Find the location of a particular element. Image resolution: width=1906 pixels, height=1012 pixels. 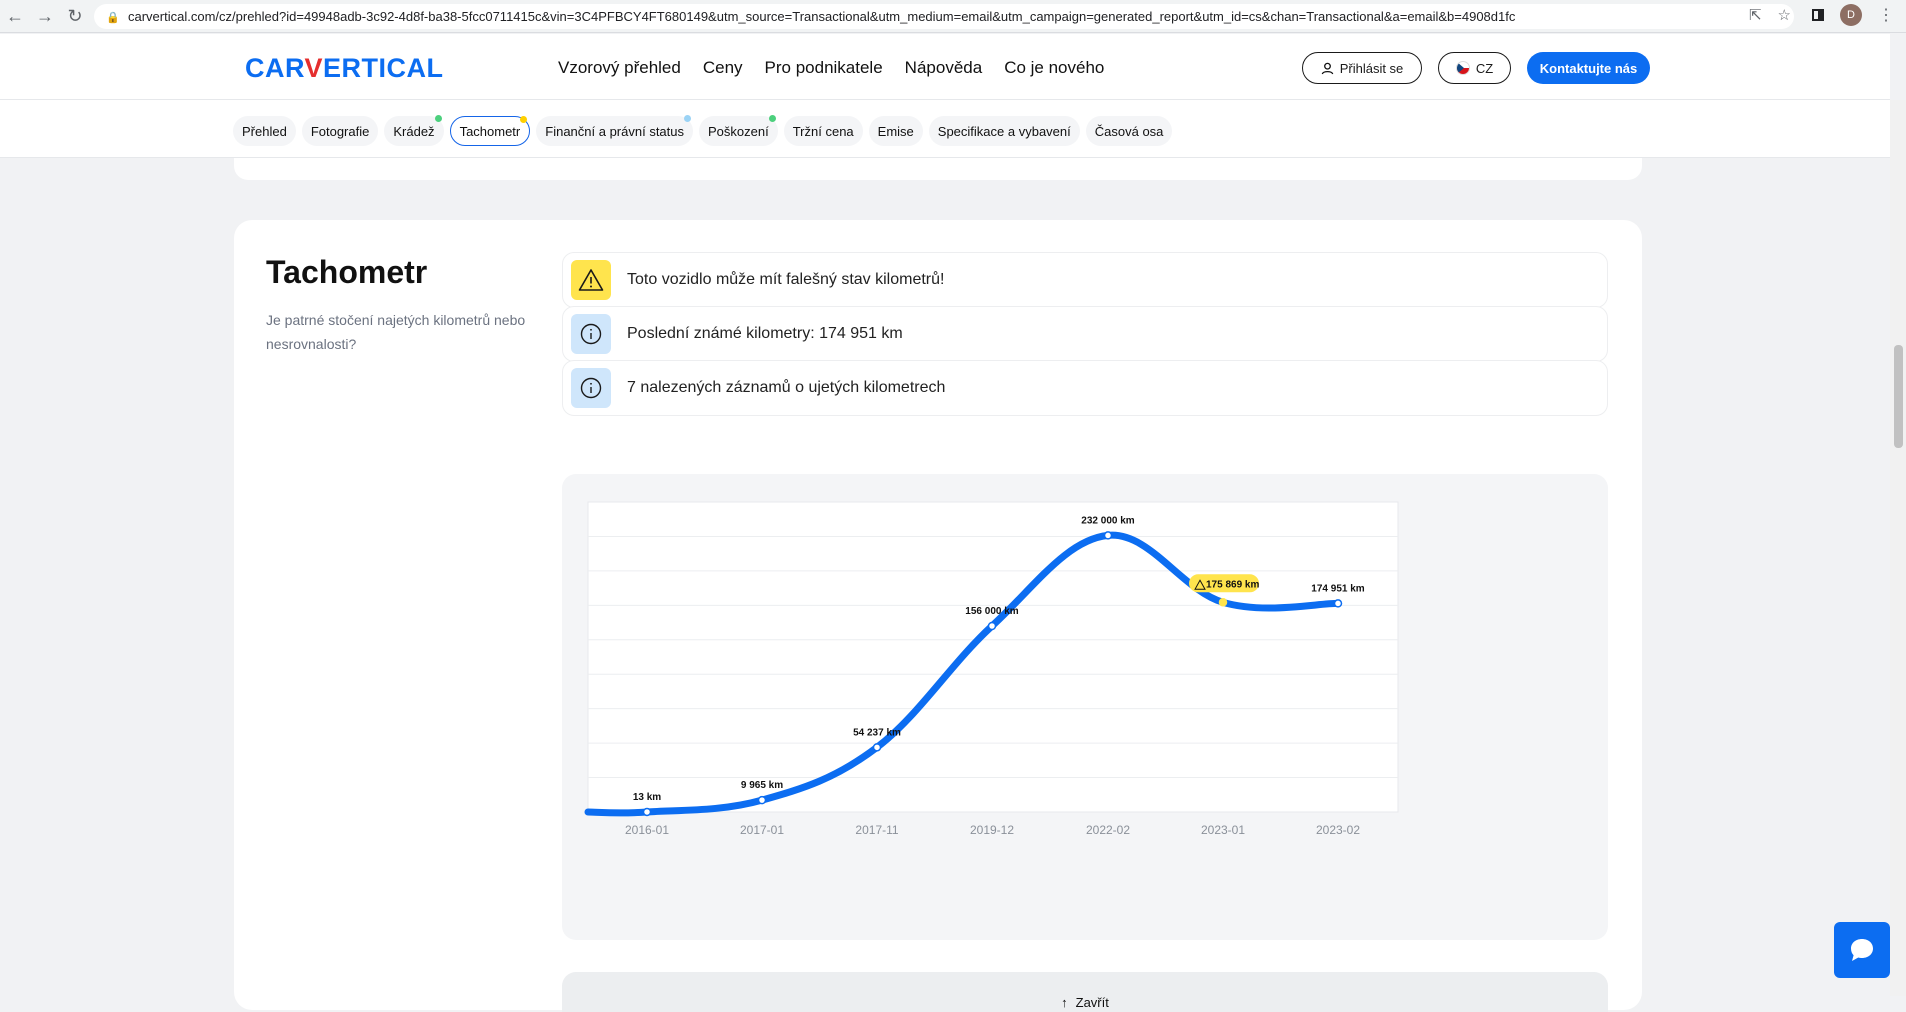

tab-4: Finanční a právní status is located at coordinates (615, 130).